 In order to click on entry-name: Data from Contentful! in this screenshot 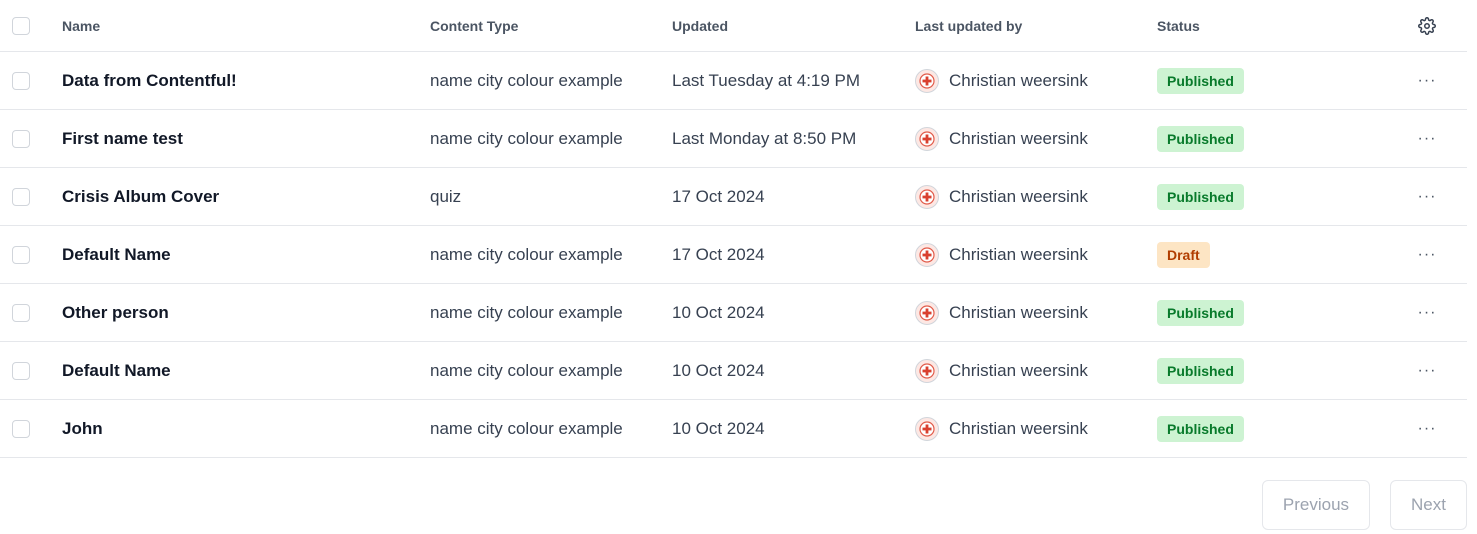, I will do `click(149, 81)`.